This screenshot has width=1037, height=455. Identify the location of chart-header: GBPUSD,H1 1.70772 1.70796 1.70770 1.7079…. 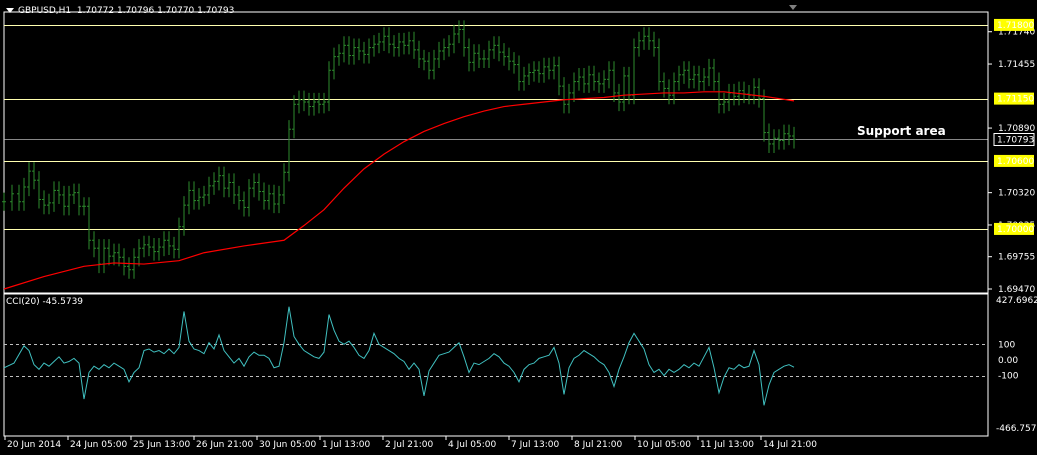
(120, 11).